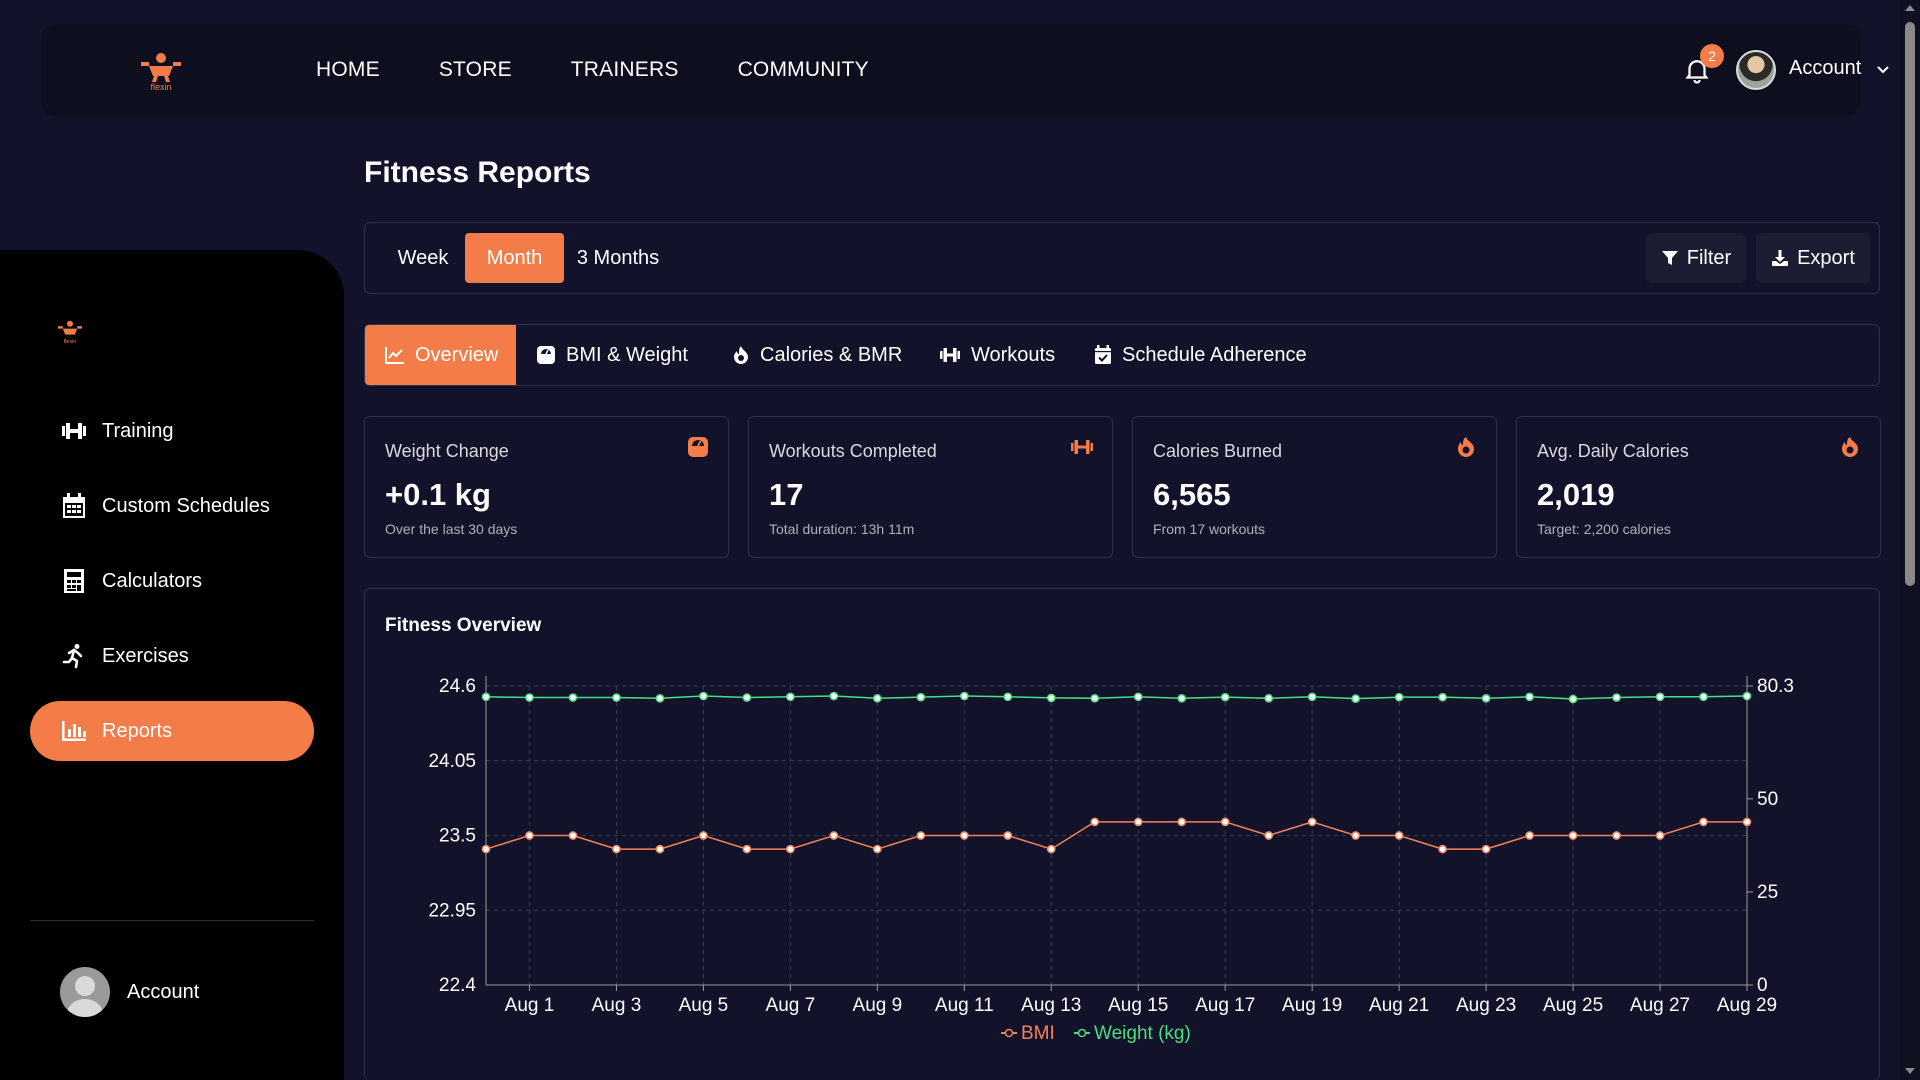 The height and width of the screenshot is (1080, 1920). I want to click on sidebar-item-training: Training, so click(172, 431).